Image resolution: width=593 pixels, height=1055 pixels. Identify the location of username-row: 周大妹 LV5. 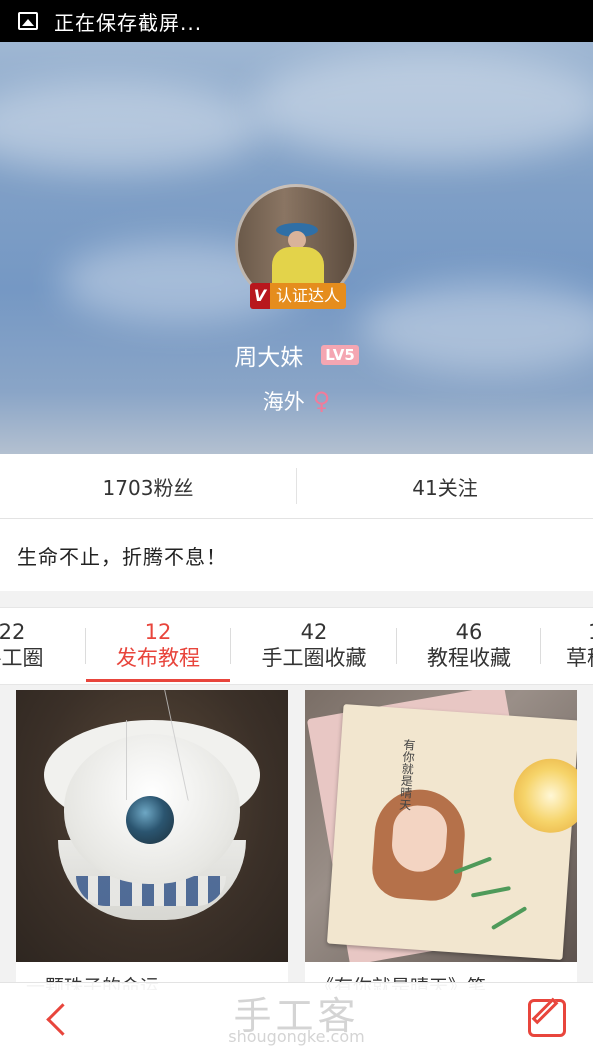
(296, 355).